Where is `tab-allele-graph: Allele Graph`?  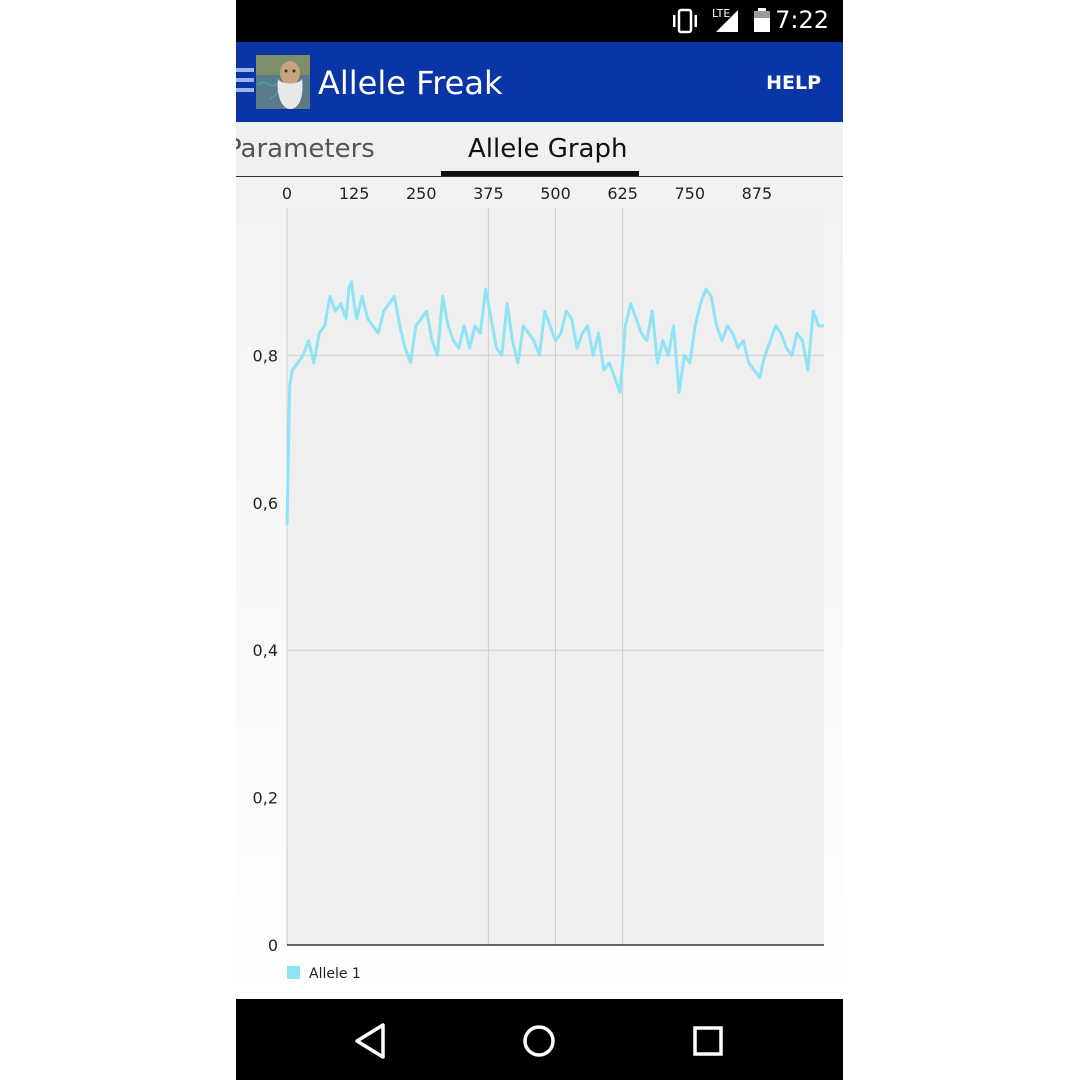 tab-allele-graph: Allele Graph is located at coordinates (547, 149).